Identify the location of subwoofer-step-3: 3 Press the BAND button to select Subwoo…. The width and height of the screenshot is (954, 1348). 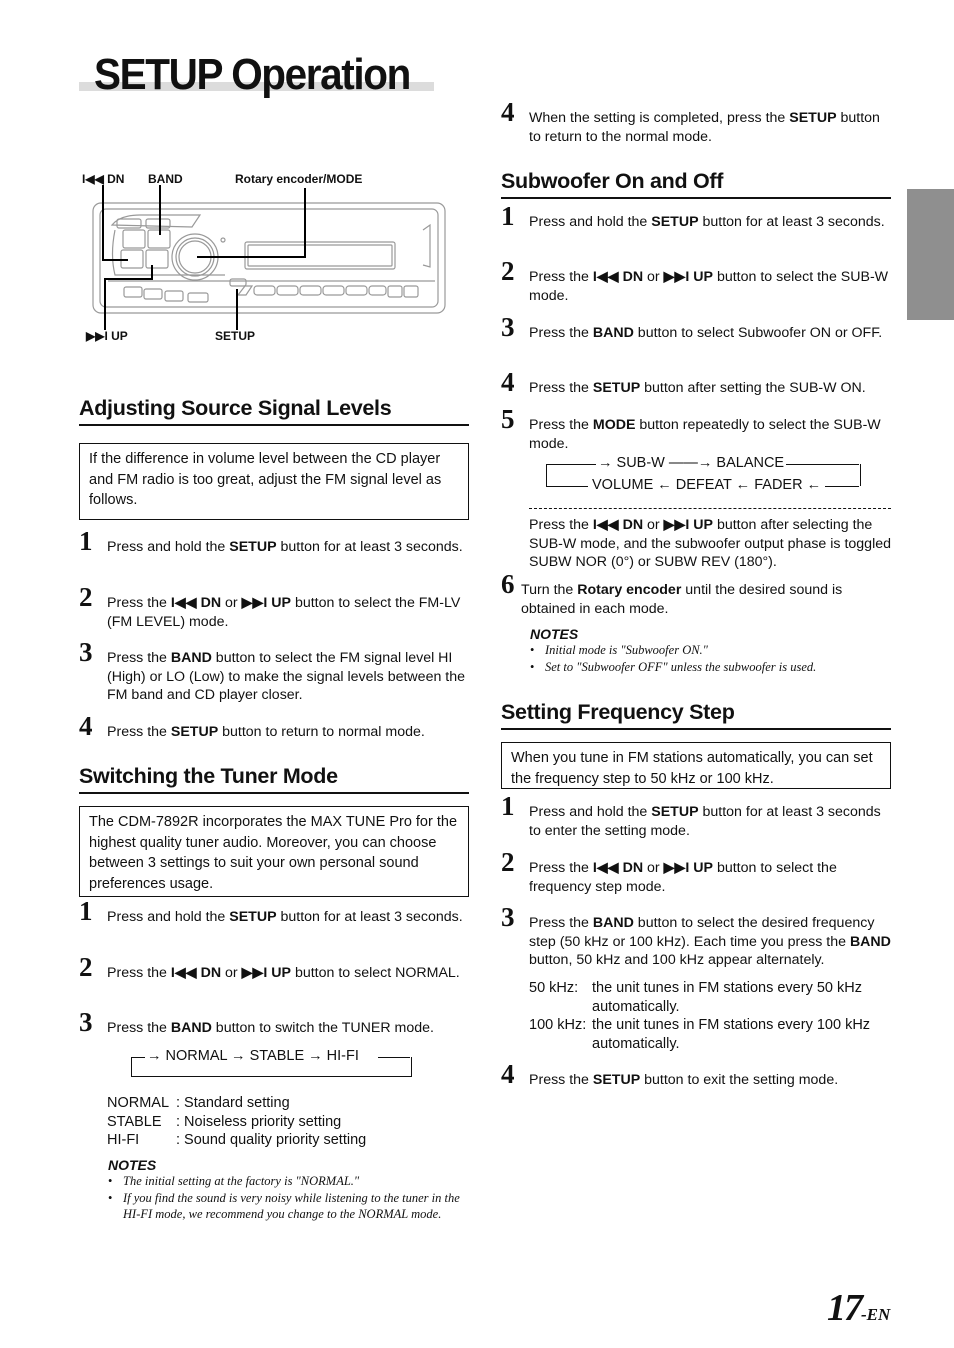
(692, 327).